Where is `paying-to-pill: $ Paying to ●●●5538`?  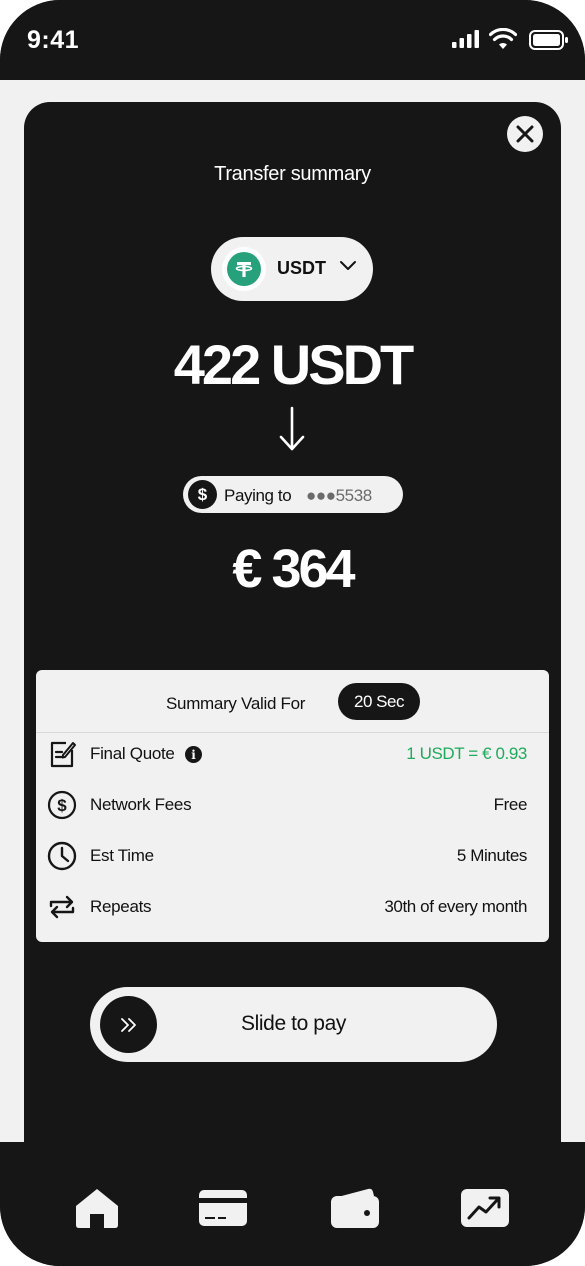
paying-to-pill: $ Paying to ●●●5538 is located at coordinates (293, 494).